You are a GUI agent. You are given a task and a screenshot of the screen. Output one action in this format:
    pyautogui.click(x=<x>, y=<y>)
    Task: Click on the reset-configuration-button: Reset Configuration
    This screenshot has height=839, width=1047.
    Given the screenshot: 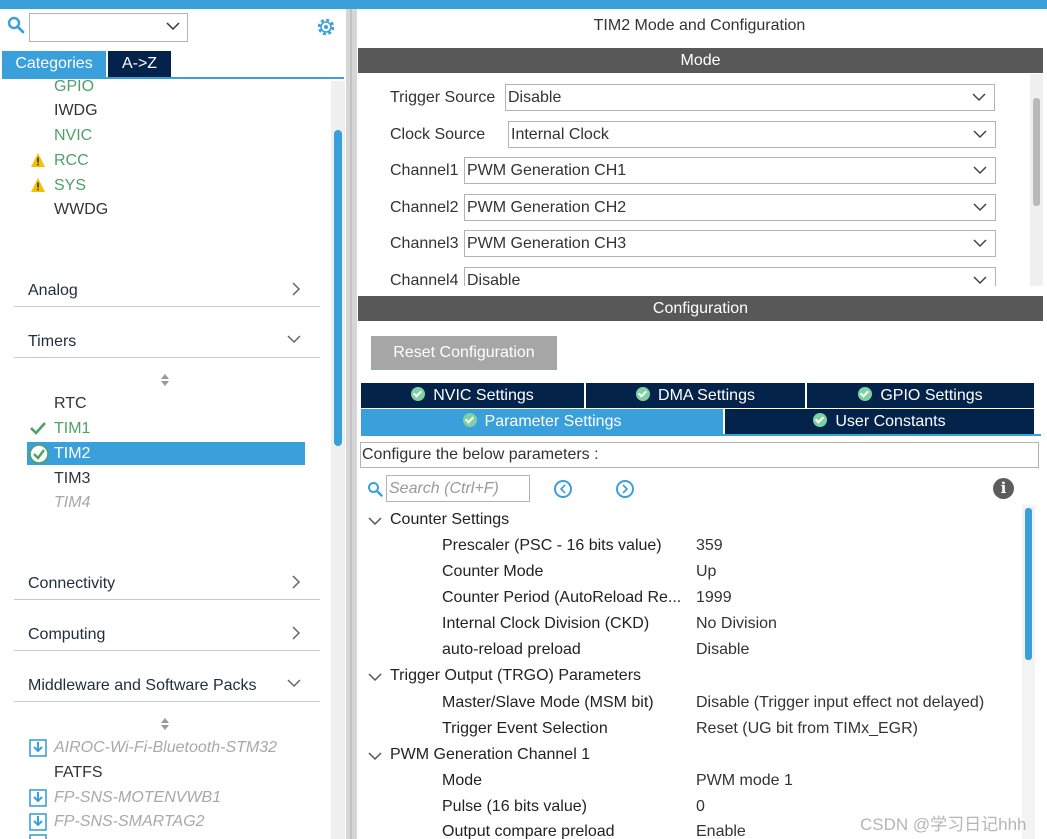 What is the action you would take?
    pyautogui.click(x=464, y=353)
    